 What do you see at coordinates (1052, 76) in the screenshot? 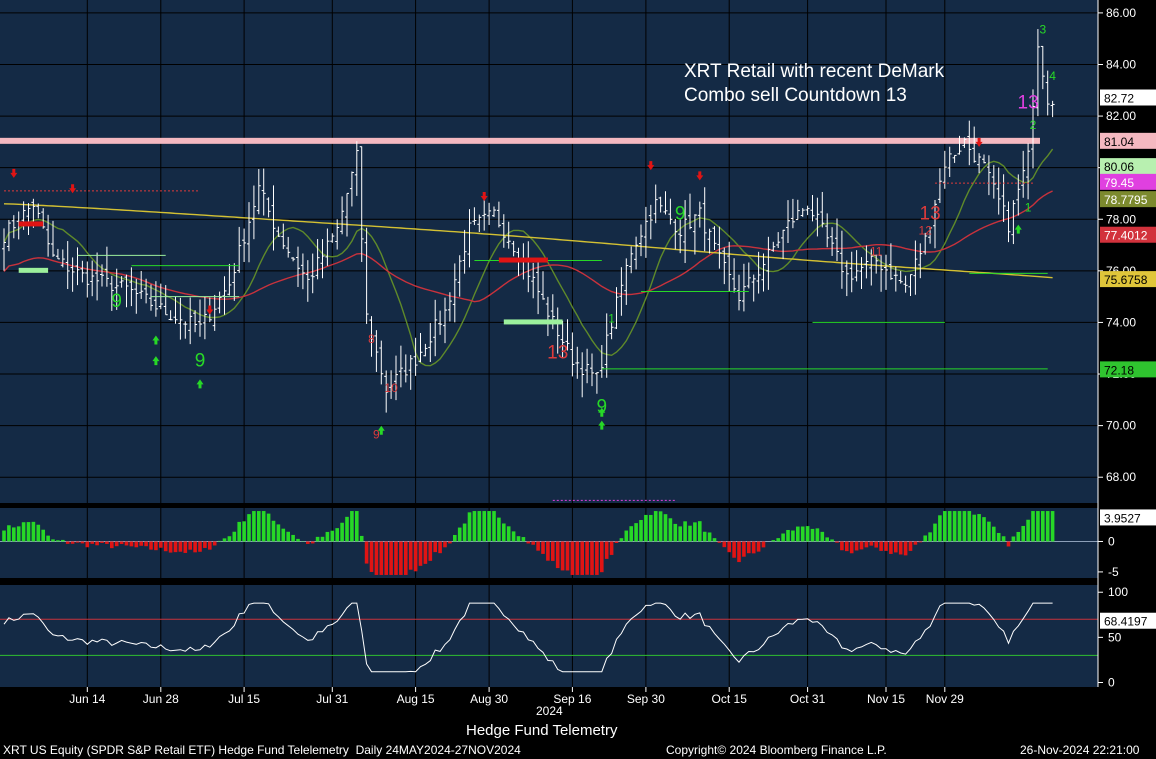
I see `demark-count-label: 4` at bounding box center [1052, 76].